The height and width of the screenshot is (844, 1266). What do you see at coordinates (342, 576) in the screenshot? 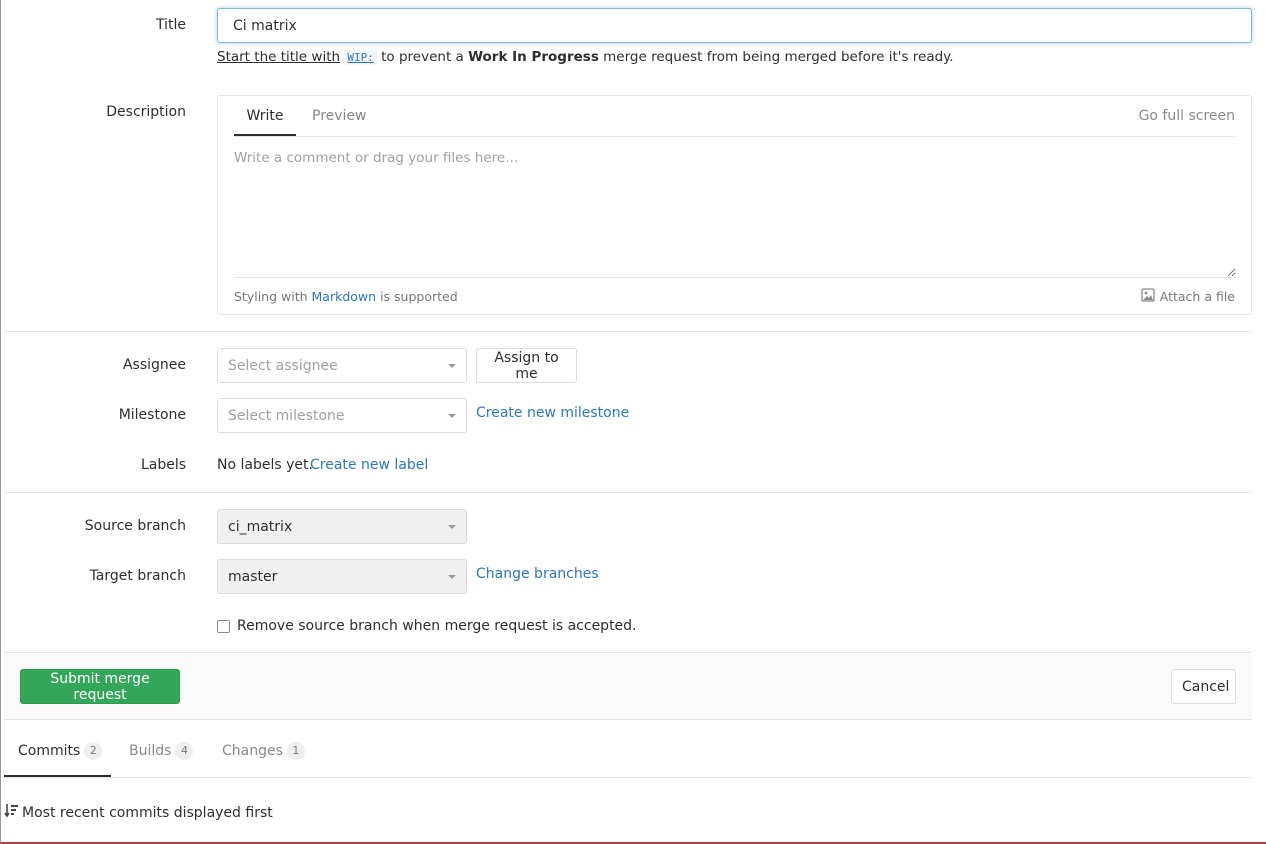
I see `target-branch-select: master` at bounding box center [342, 576].